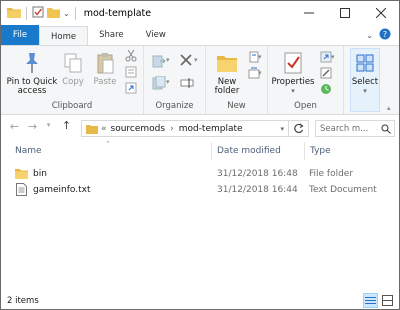 The image size is (400, 310). I want to click on quick-access-toolbar: ⌄, so click(39, 13).